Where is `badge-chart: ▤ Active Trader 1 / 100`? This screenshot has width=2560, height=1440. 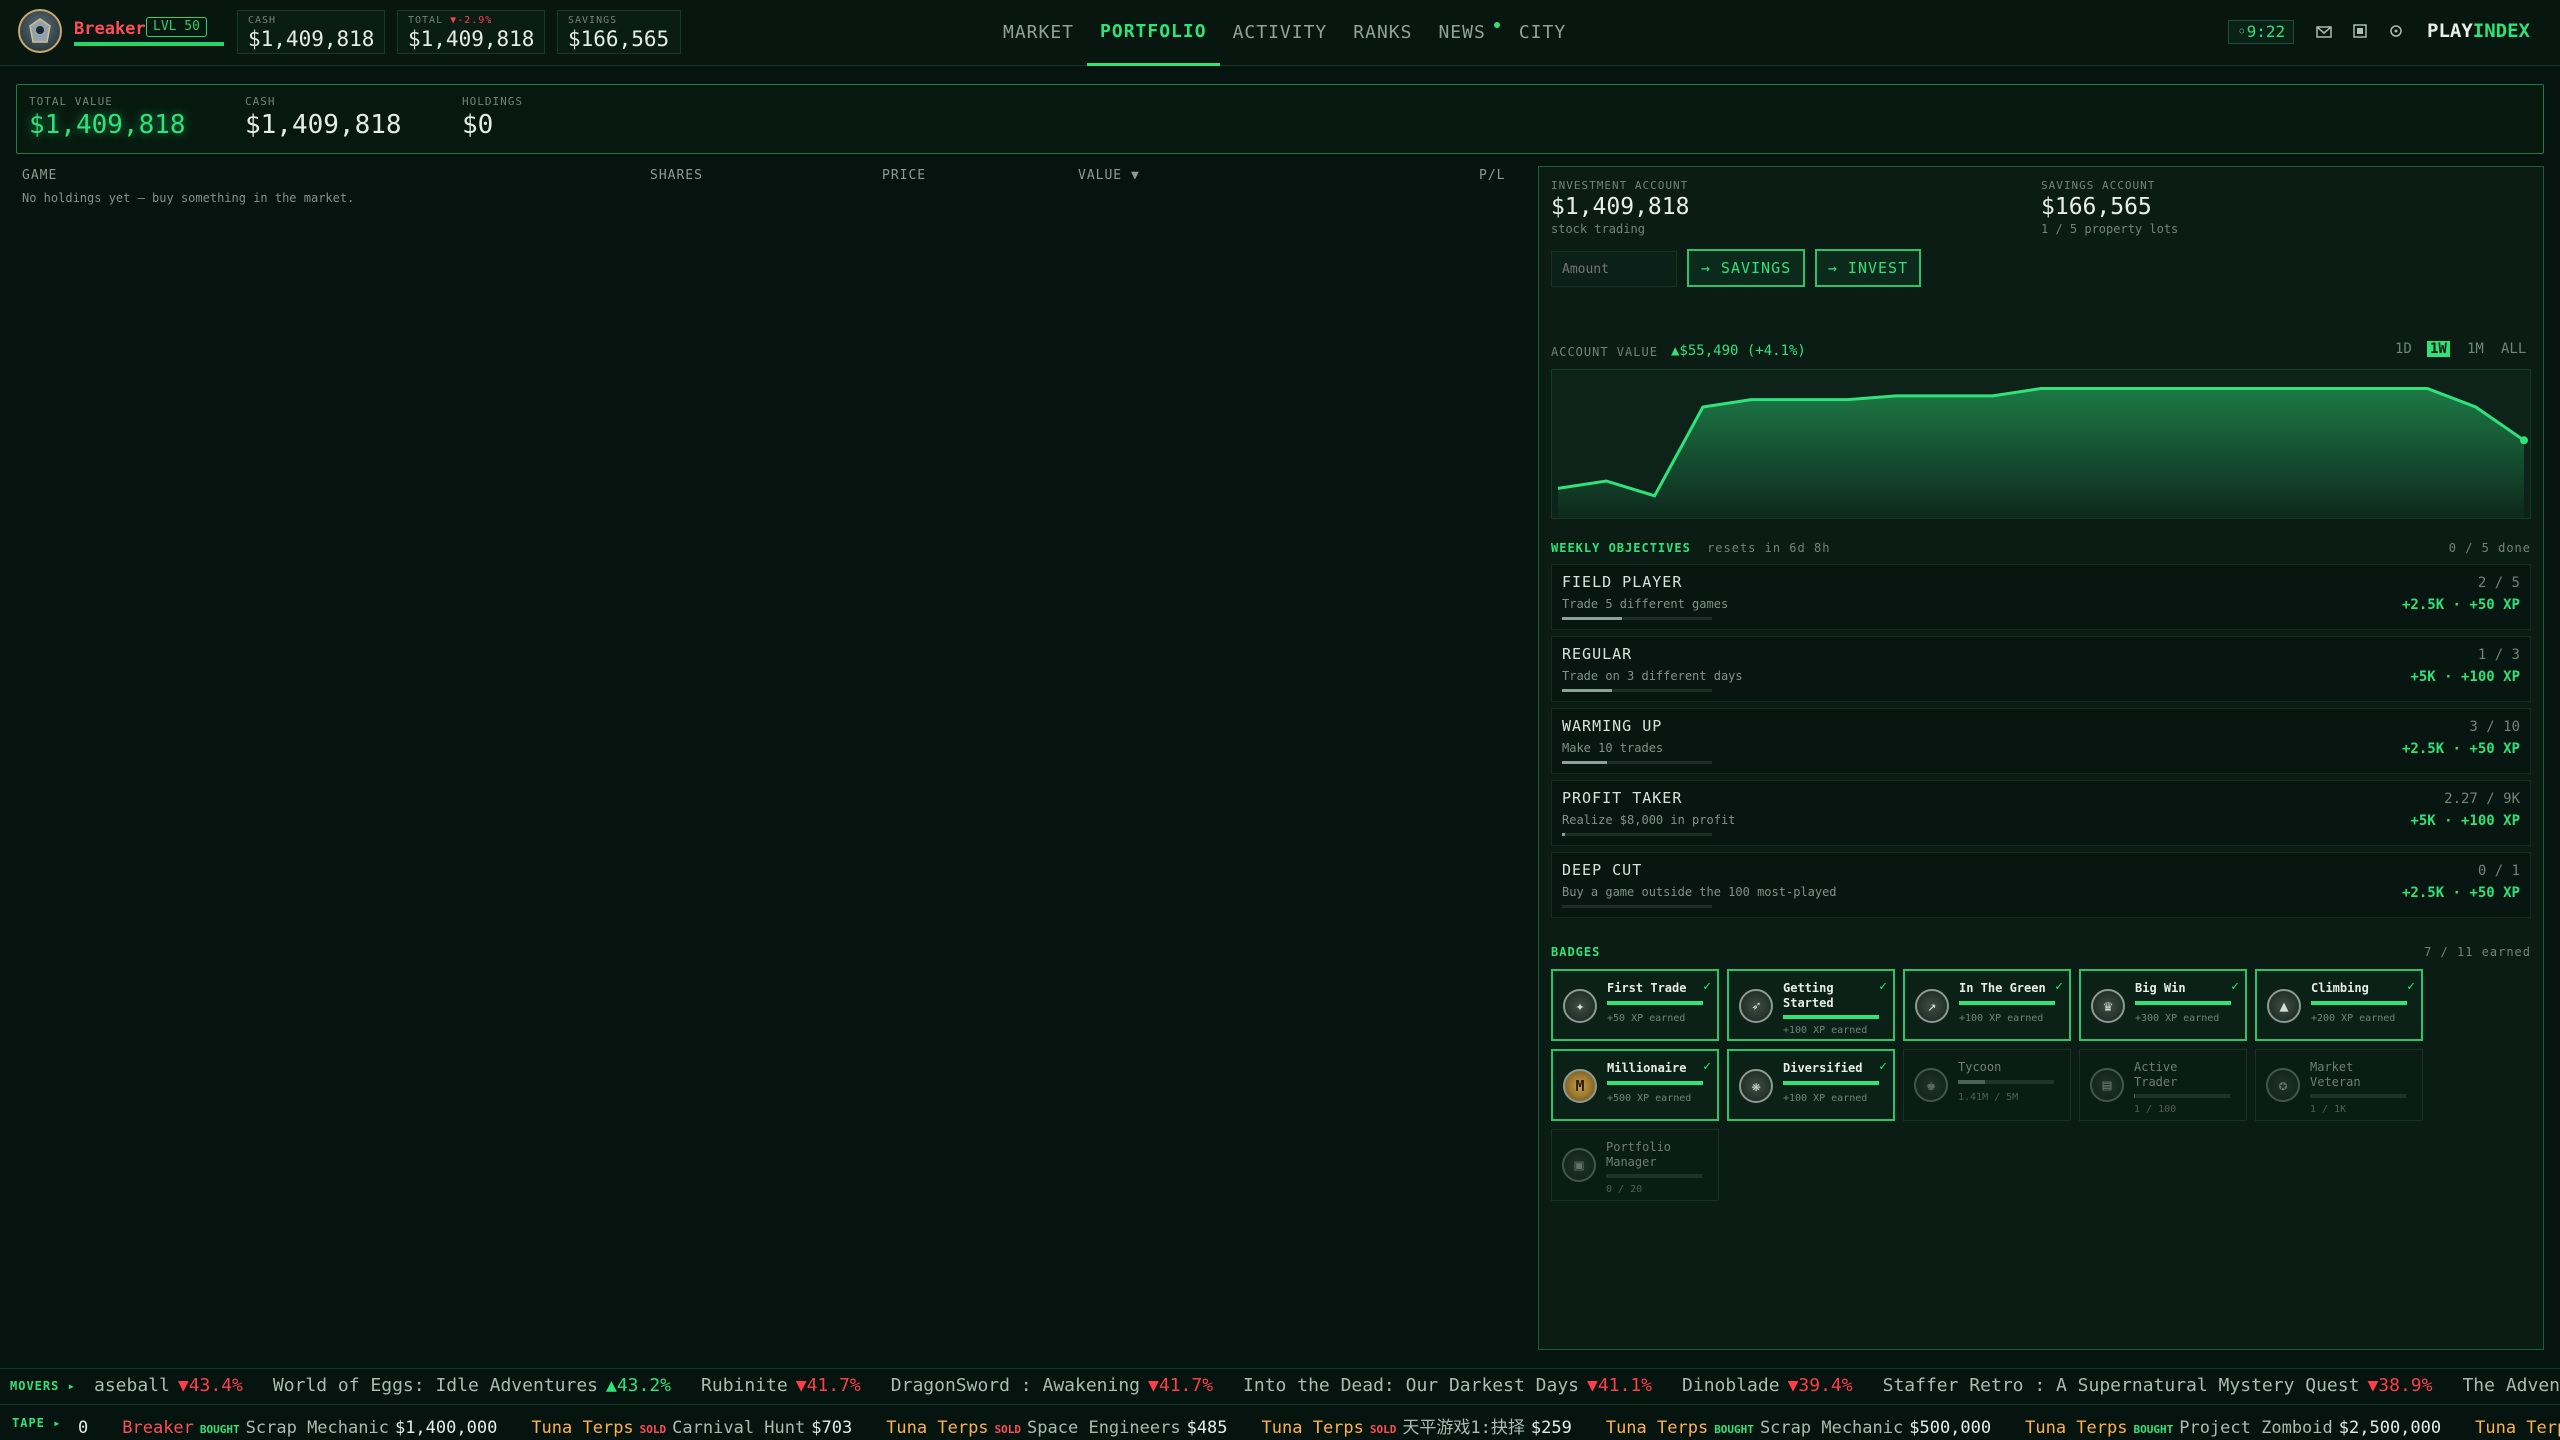 badge-chart: ▤ Active Trader 1 / 100 is located at coordinates (2163, 1085).